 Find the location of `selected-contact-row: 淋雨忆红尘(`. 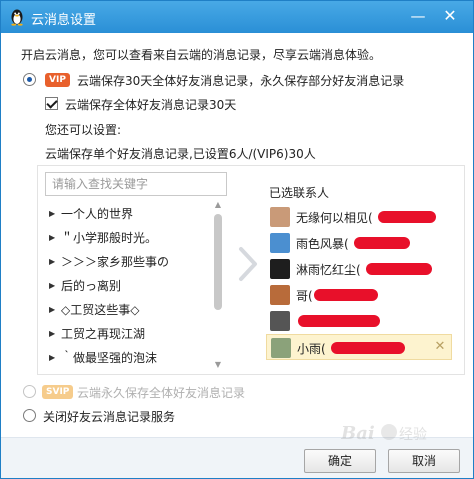

selected-contact-row: 淋雨忆红尘( is located at coordinates (359, 269).